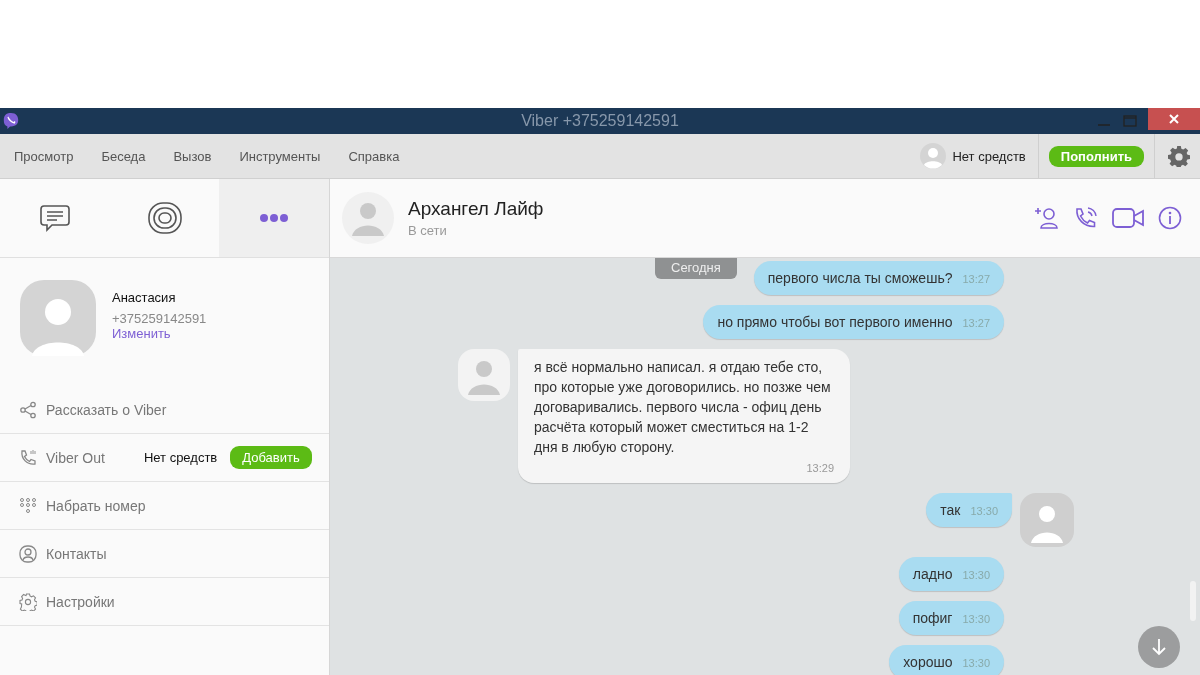 The width and height of the screenshot is (1200, 675). What do you see at coordinates (932, 618) in the screenshot?
I see `message-text: пофиг` at bounding box center [932, 618].